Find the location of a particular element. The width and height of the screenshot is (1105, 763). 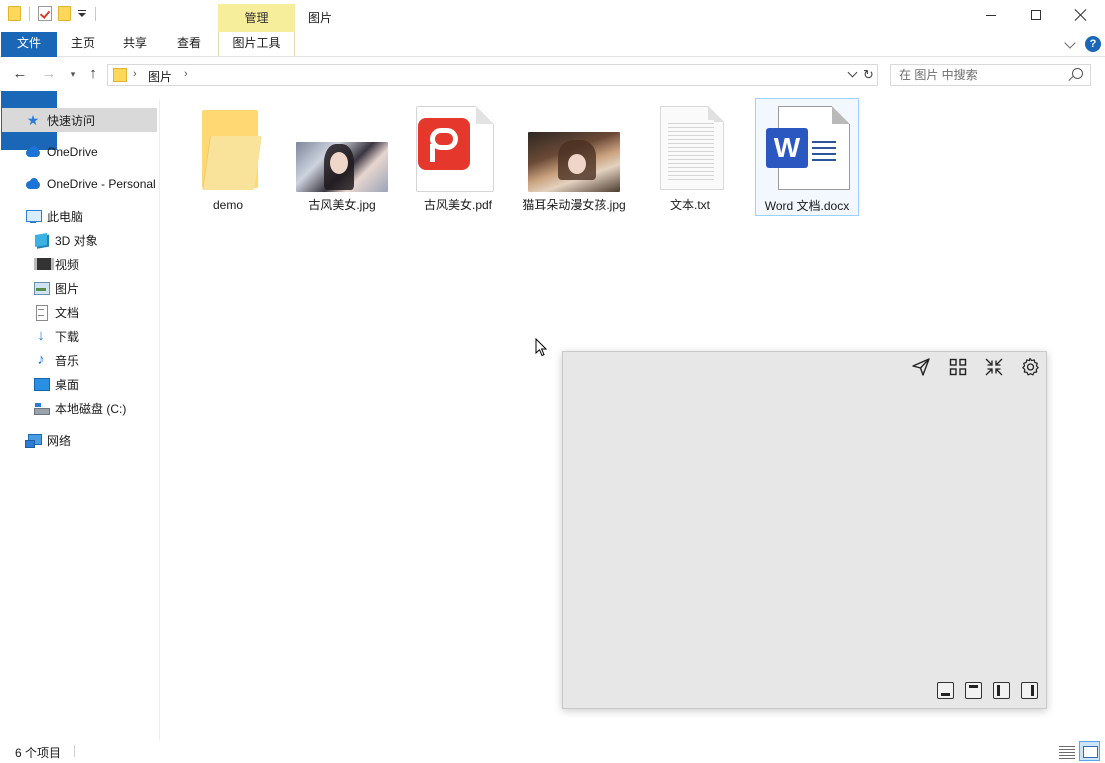

search-icon is located at coordinates (1077, 73).